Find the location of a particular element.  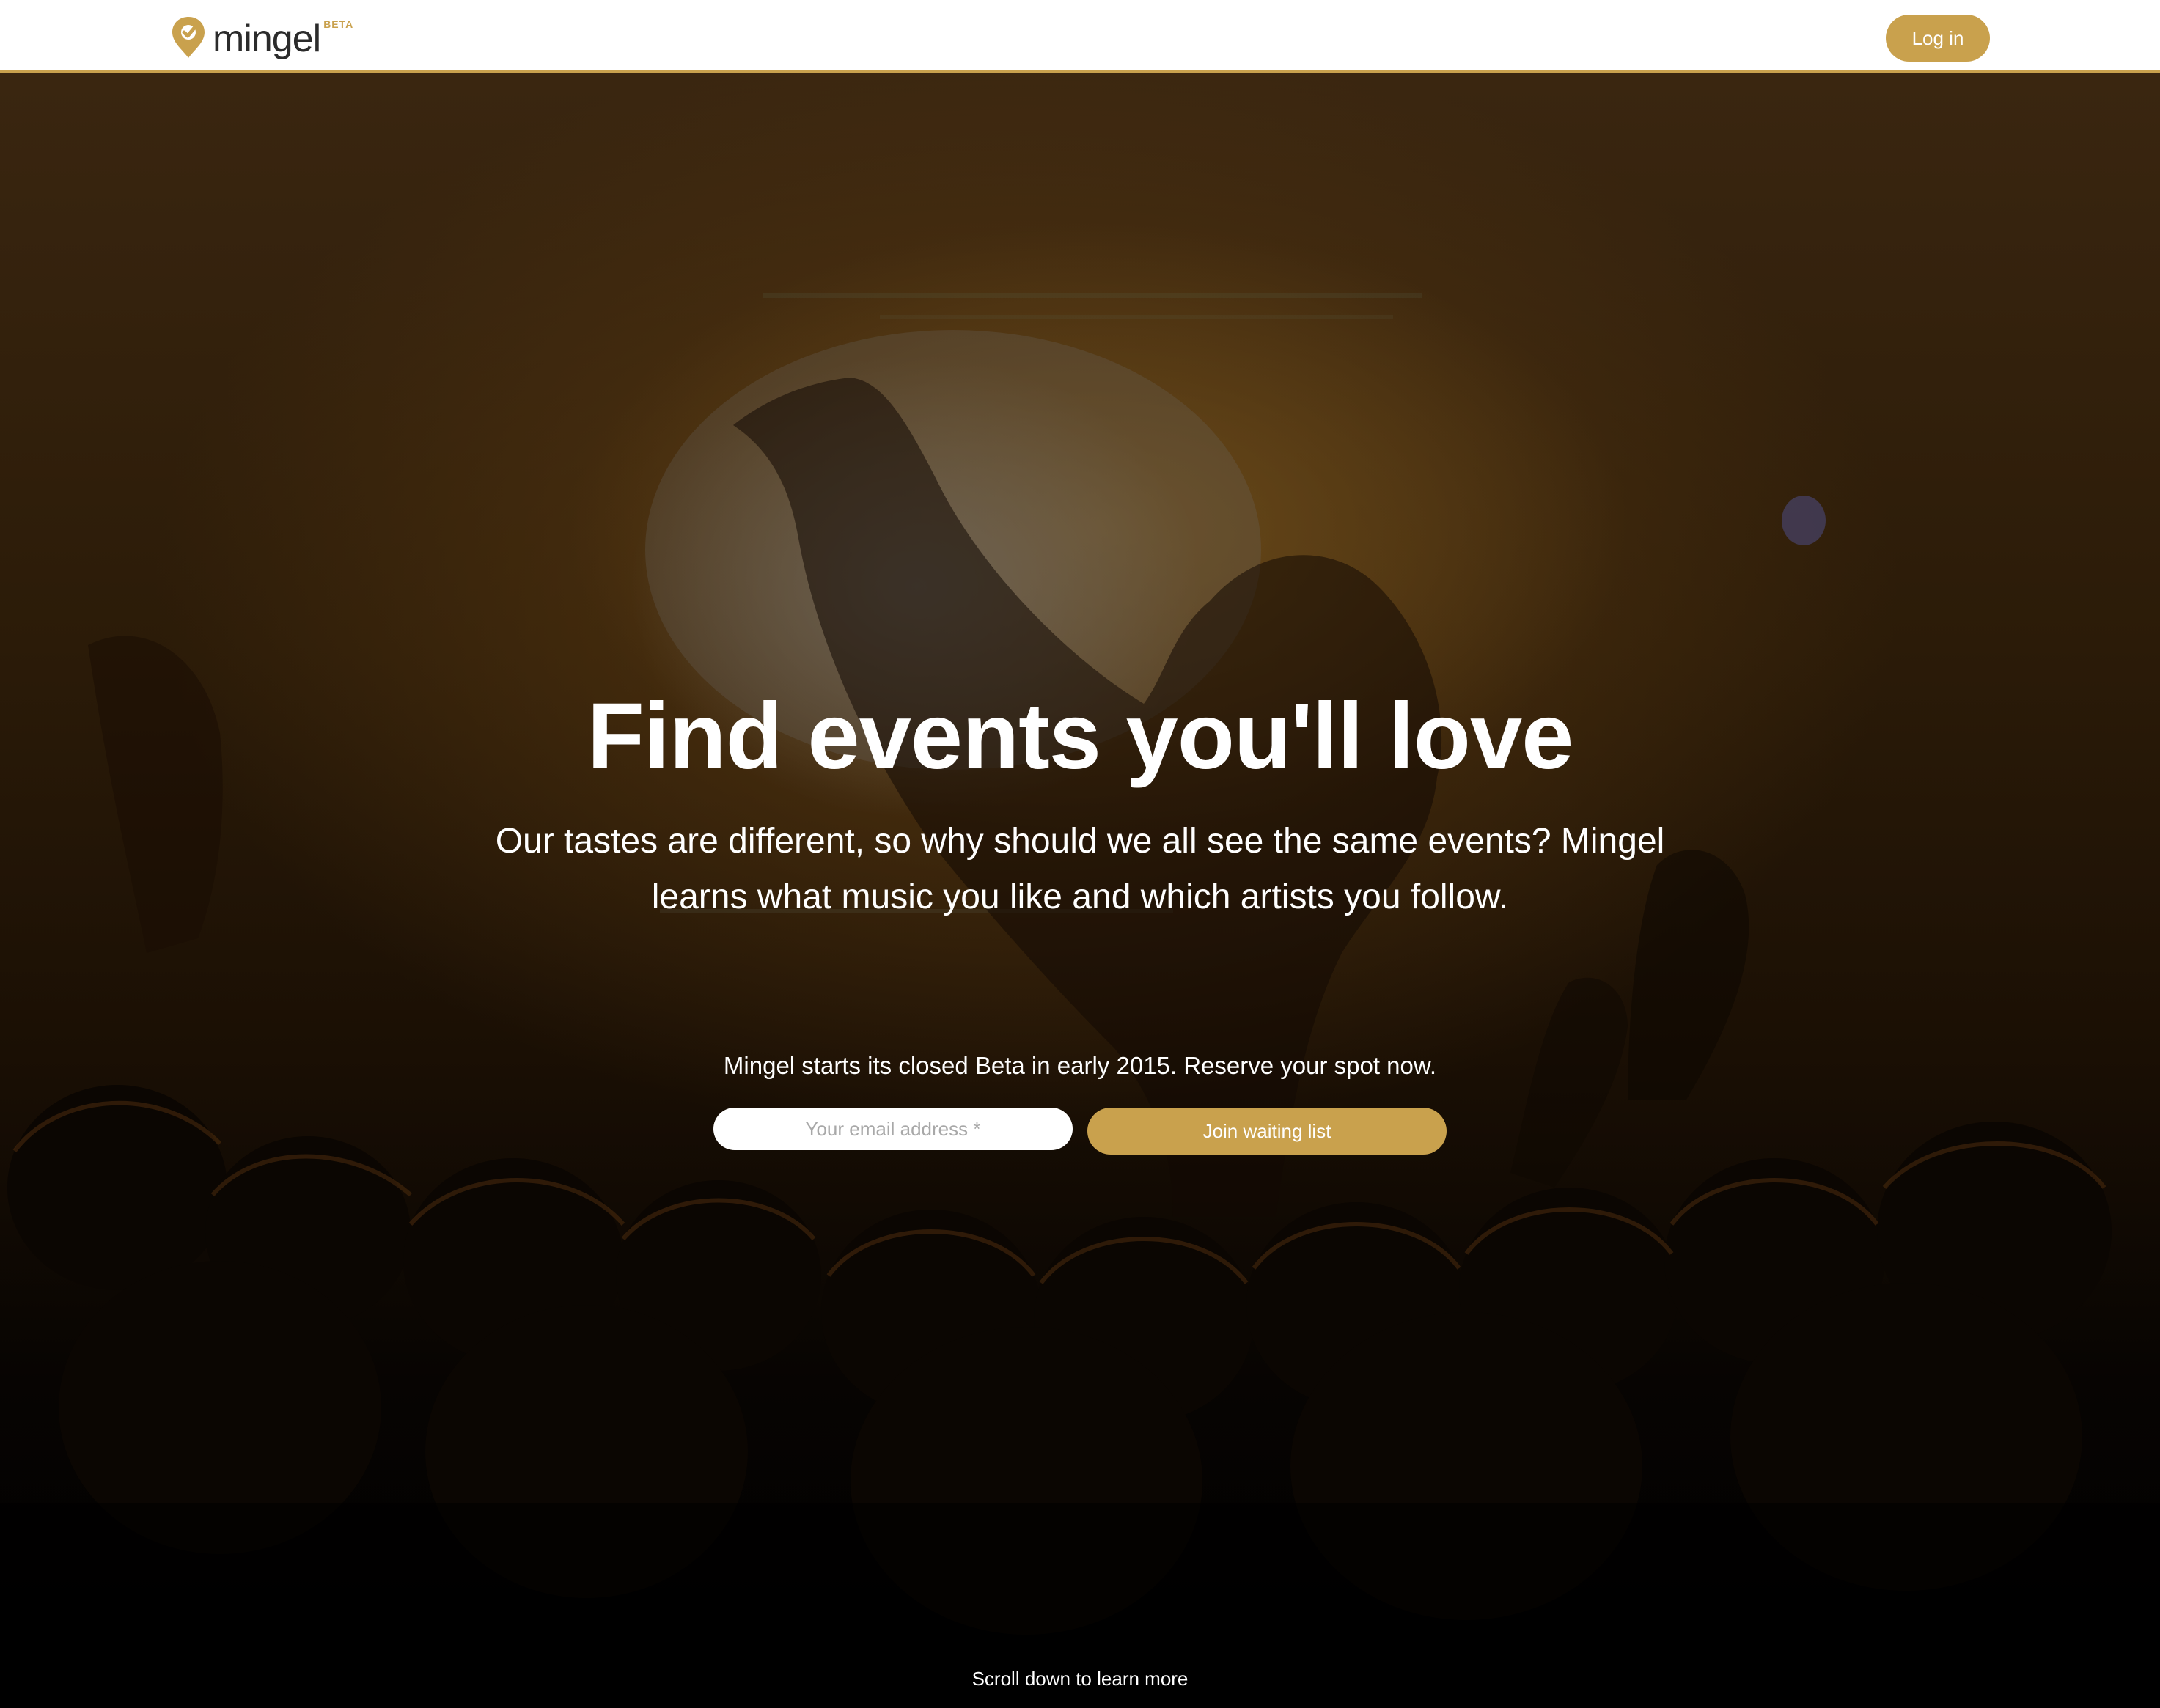

login-button: Log in is located at coordinates (1938, 38).